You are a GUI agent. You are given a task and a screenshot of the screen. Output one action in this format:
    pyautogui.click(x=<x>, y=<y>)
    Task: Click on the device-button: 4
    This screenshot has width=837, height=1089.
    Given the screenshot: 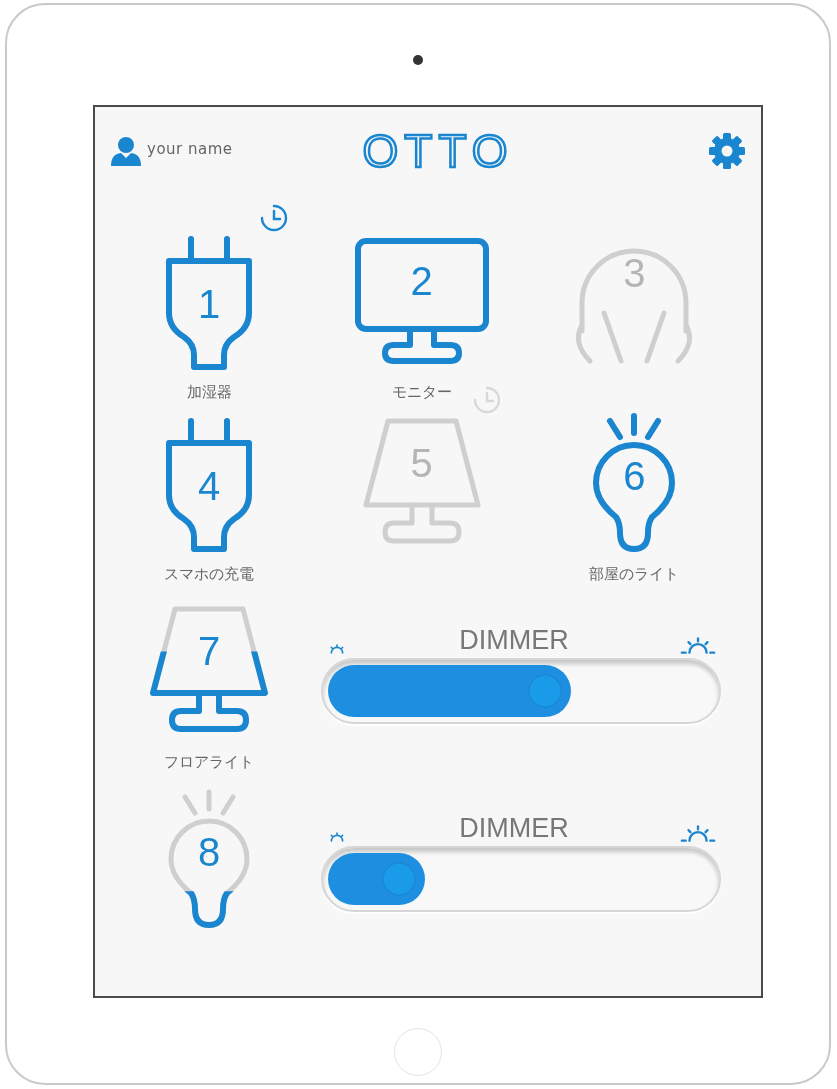 What is the action you would take?
    pyautogui.click(x=209, y=483)
    